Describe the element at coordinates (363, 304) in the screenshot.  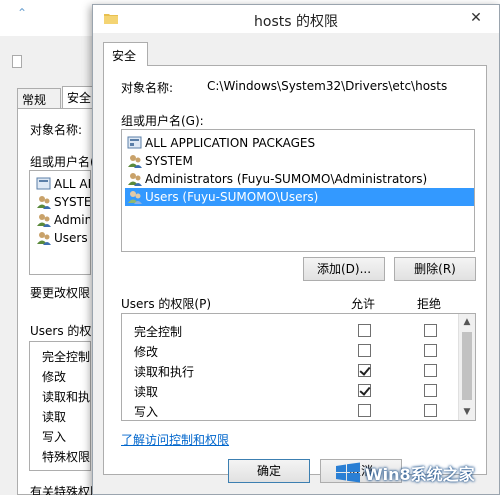
I see `allow-column-header: 允许` at that location.